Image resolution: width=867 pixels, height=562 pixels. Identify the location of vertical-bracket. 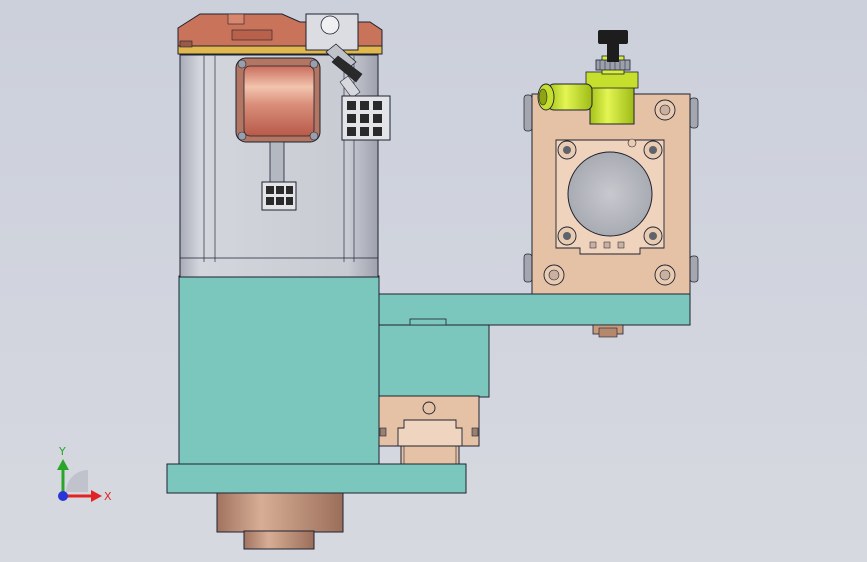
(279, 370).